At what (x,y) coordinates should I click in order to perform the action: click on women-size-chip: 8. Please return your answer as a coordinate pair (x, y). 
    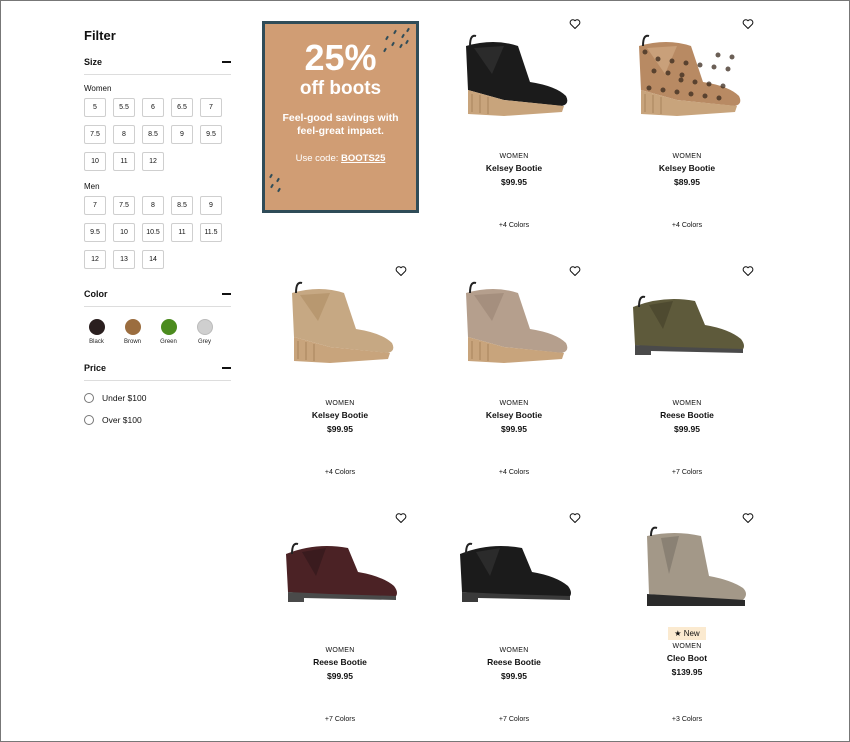
    Looking at the image, I should click on (124, 134).